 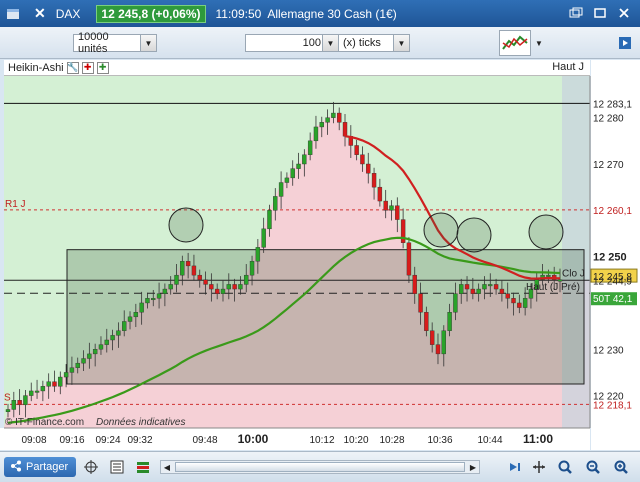 What do you see at coordinates (7, 397) in the screenshot?
I see `s-label: S` at bounding box center [7, 397].